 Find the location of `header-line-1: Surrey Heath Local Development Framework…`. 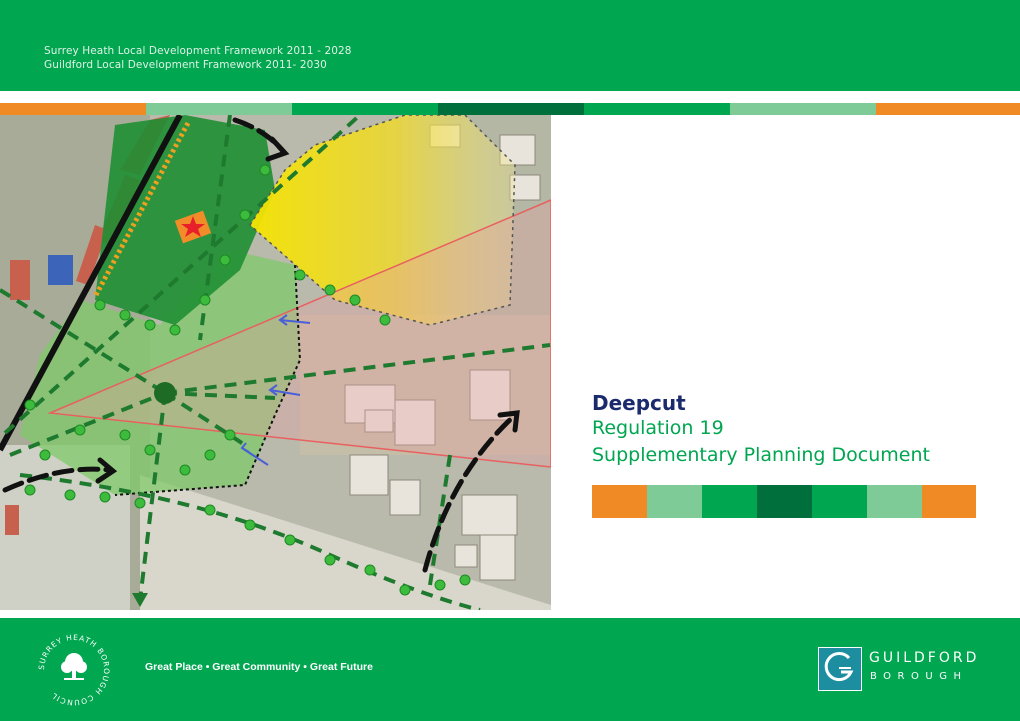

header-line-1: Surrey Heath Local Development Framework… is located at coordinates (198, 51).